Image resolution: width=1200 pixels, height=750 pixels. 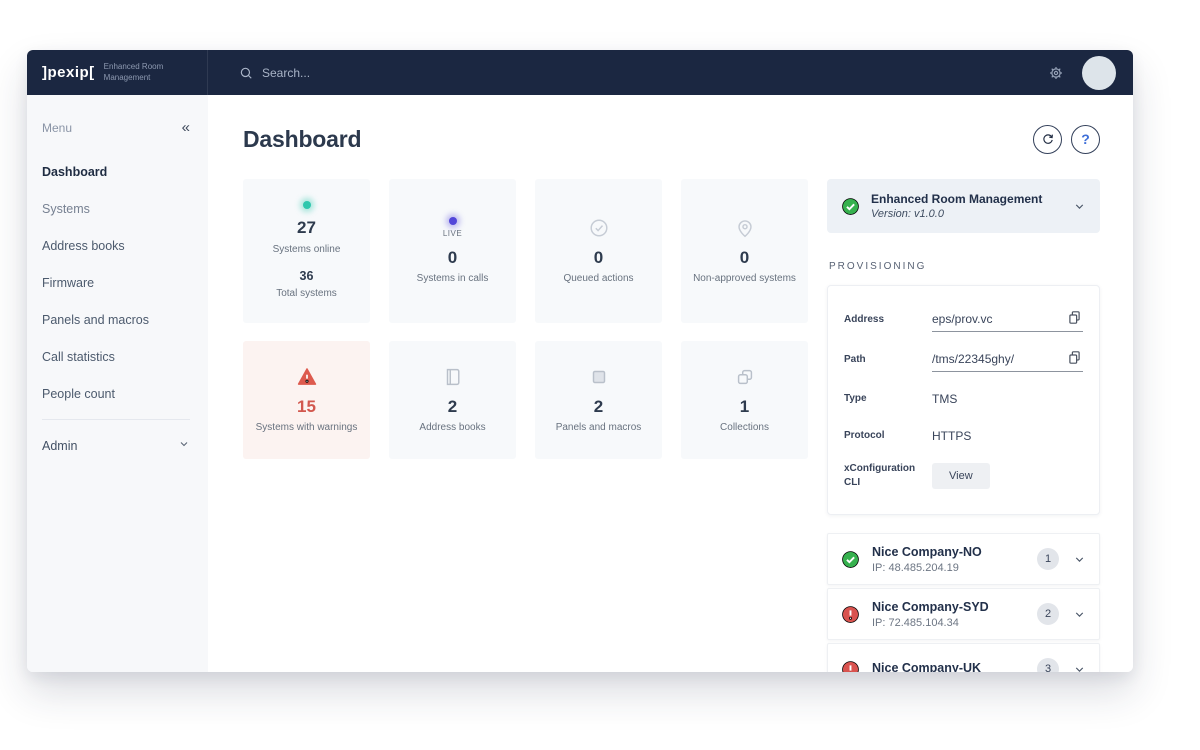 I want to click on sidebar-item-admin: Admin, so click(x=116, y=445).